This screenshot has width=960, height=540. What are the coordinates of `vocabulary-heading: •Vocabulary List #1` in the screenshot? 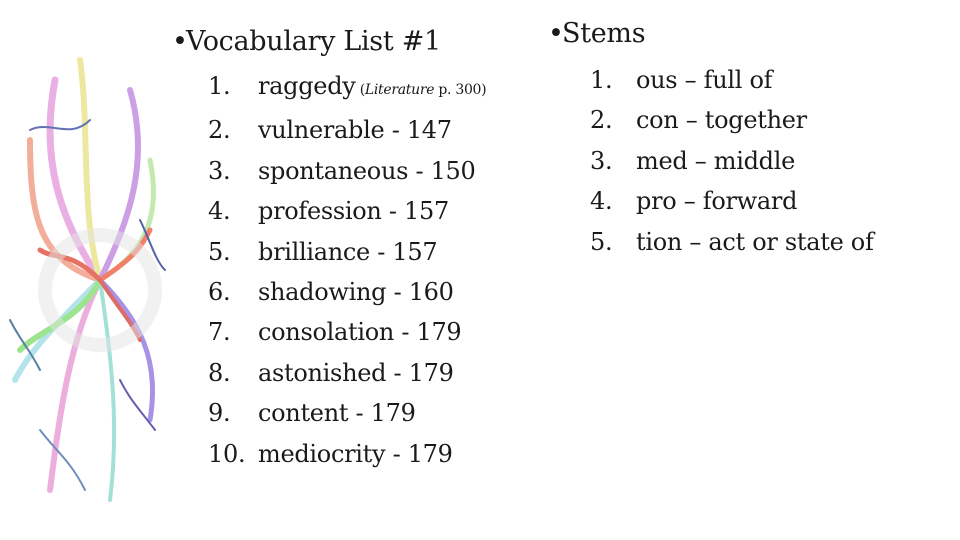 It's located at (329, 42).